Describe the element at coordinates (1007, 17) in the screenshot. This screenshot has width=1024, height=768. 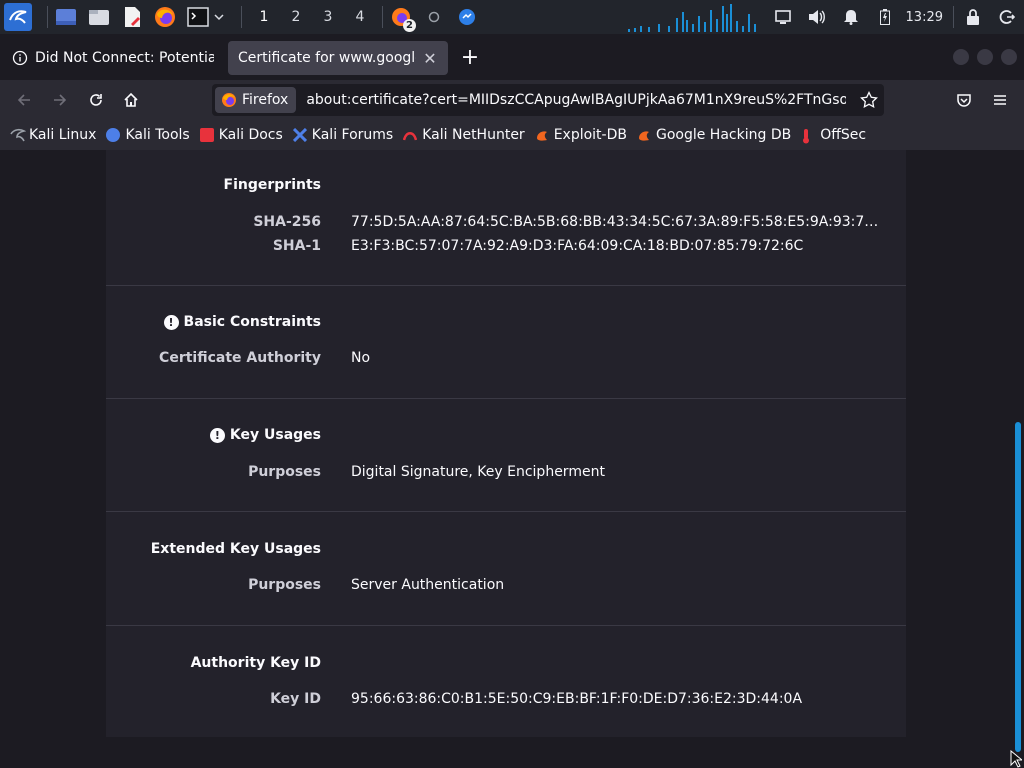
I see `logout-icon` at that location.